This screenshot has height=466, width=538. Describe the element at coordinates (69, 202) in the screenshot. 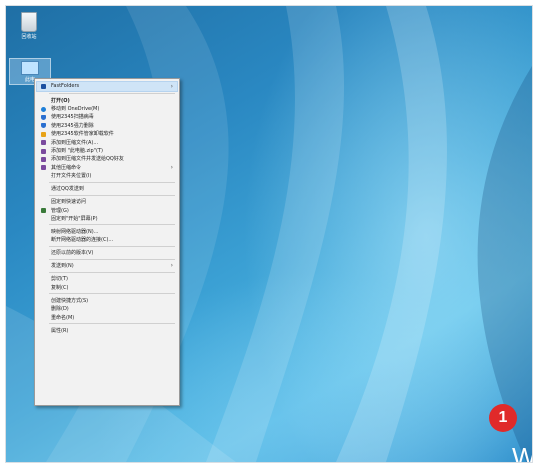

I see `menu-item-label: 固定到快速访问` at that location.